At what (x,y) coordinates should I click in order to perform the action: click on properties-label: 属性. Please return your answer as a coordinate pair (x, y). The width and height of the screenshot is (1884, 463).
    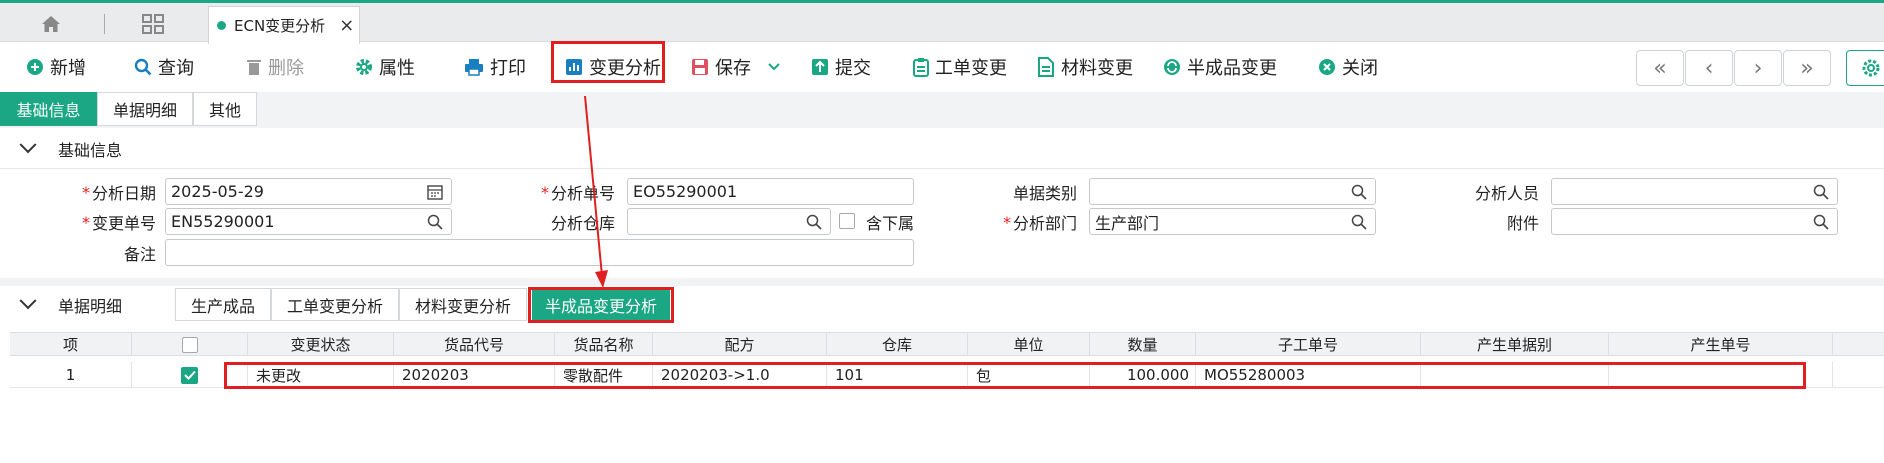
    Looking at the image, I should click on (397, 68).